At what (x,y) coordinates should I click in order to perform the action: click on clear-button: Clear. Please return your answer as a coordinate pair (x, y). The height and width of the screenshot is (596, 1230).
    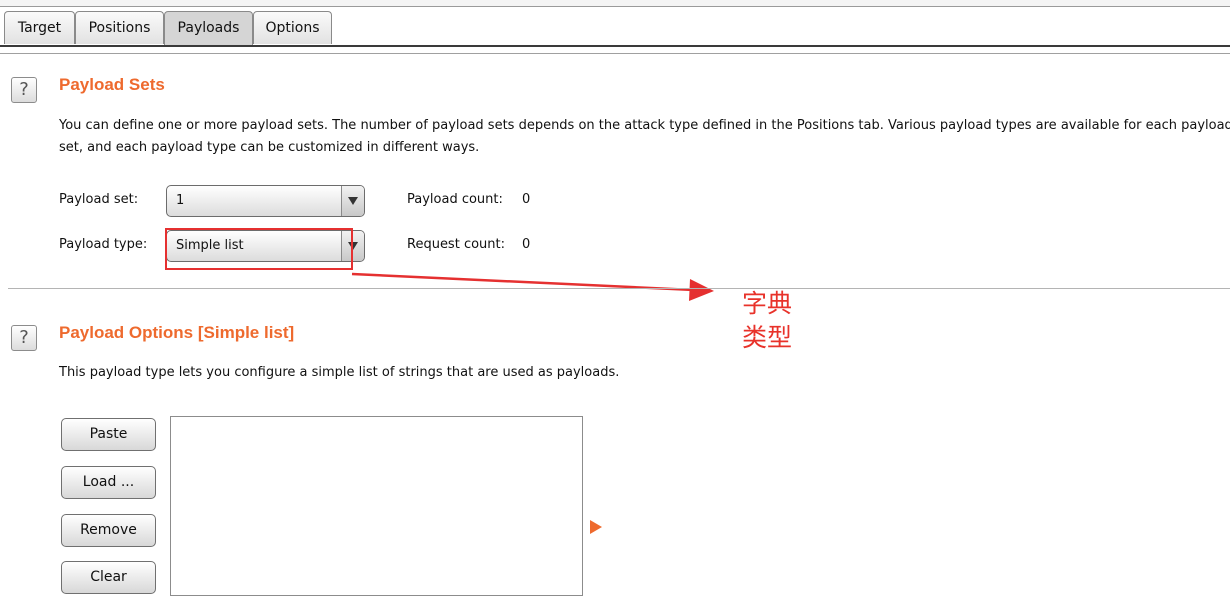
    Looking at the image, I should click on (108, 577).